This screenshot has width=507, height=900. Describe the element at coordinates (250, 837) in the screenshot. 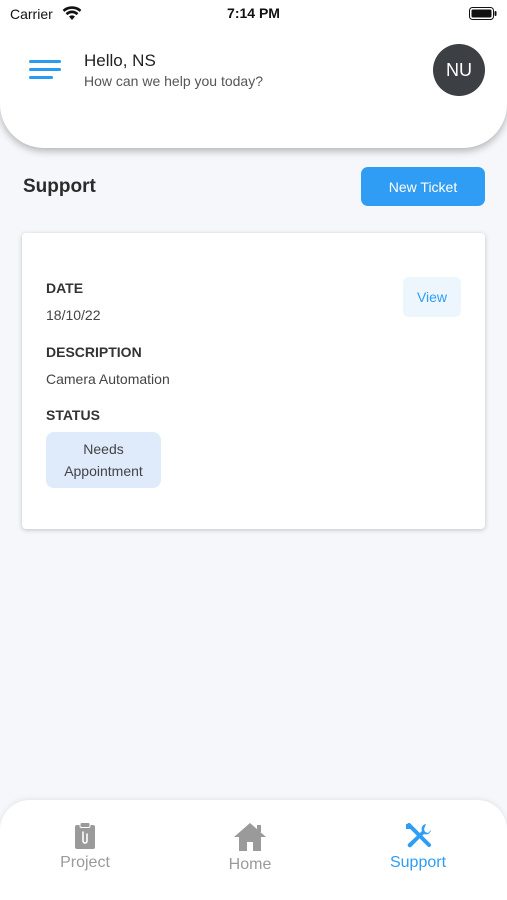

I see `home-icon` at that location.